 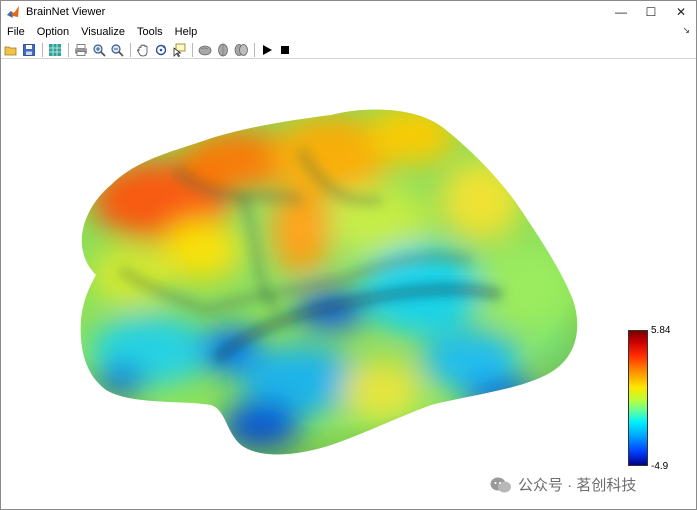 I want to click on zoom-out-icon, so click(x=117, y=50).